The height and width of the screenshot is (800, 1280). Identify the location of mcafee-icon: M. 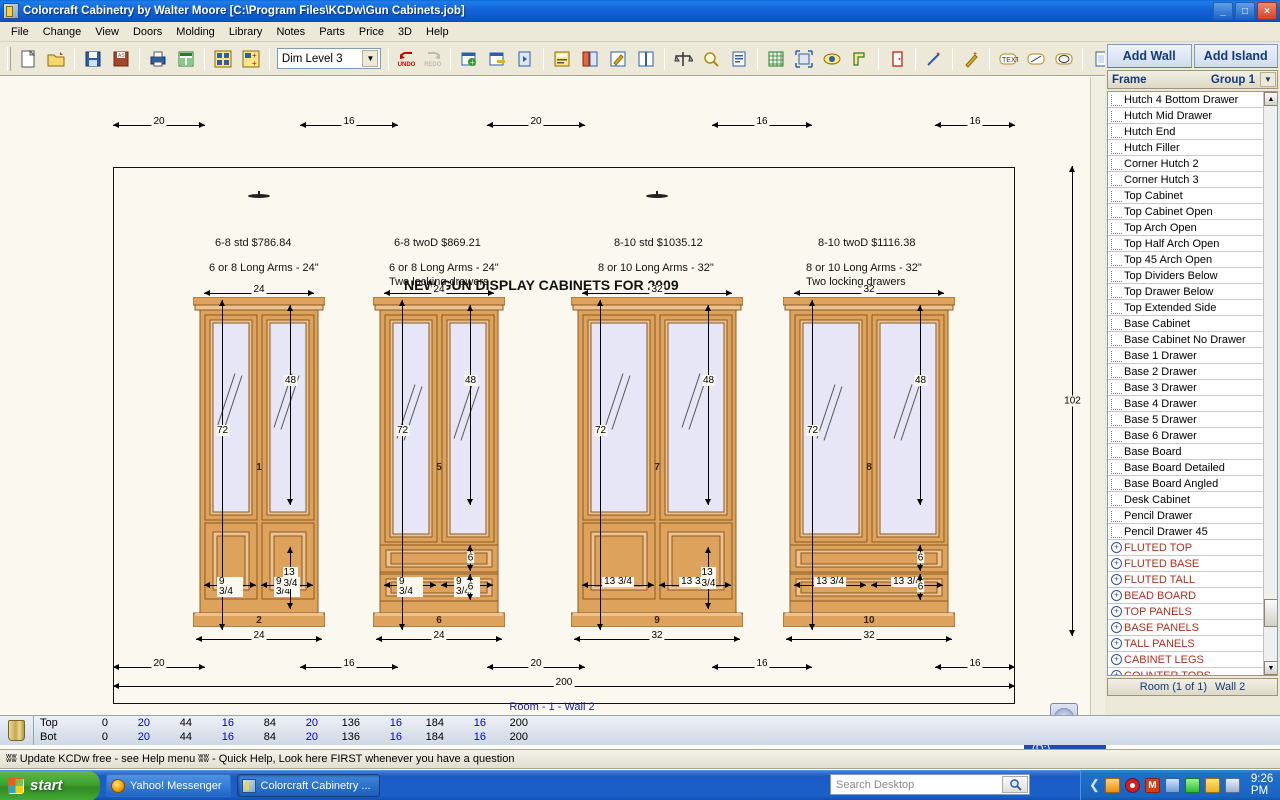
(1152, 785).